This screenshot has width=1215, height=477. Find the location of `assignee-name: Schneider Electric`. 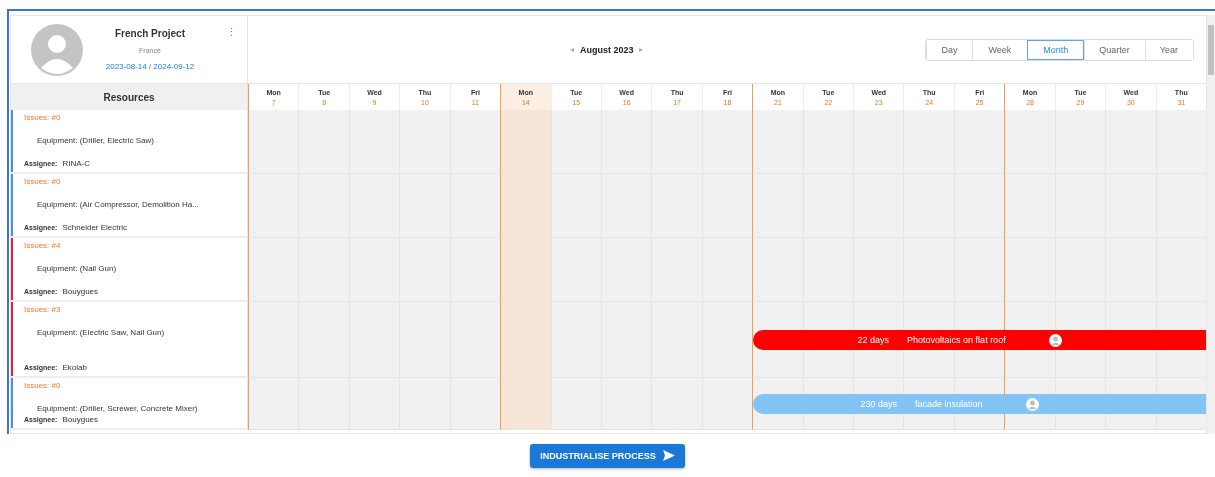

assignee-name: Schneider Electric is located at coordinates (94, 227).